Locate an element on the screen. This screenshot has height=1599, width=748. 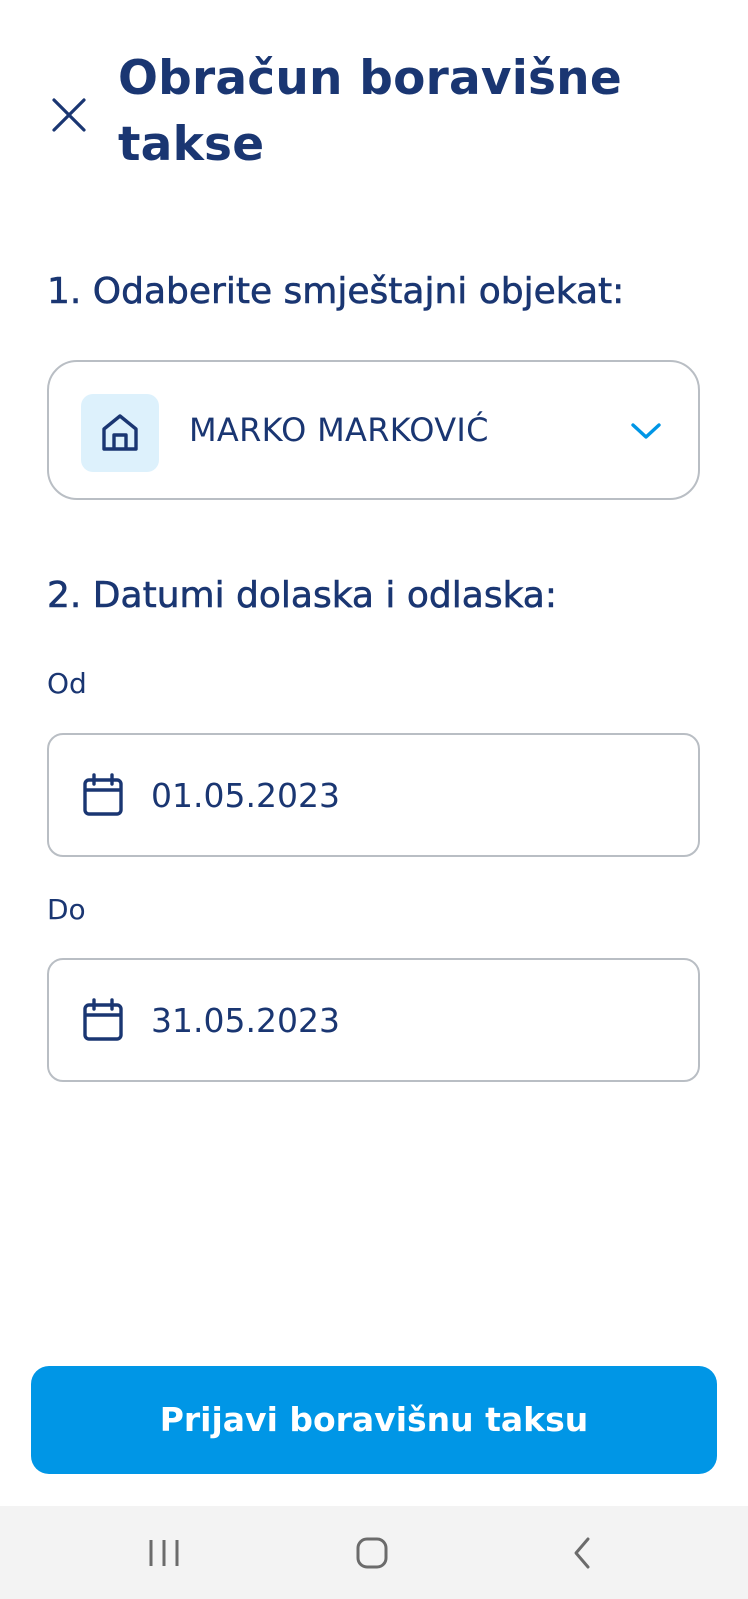
back-icon is located at coordinates (582, 1553).